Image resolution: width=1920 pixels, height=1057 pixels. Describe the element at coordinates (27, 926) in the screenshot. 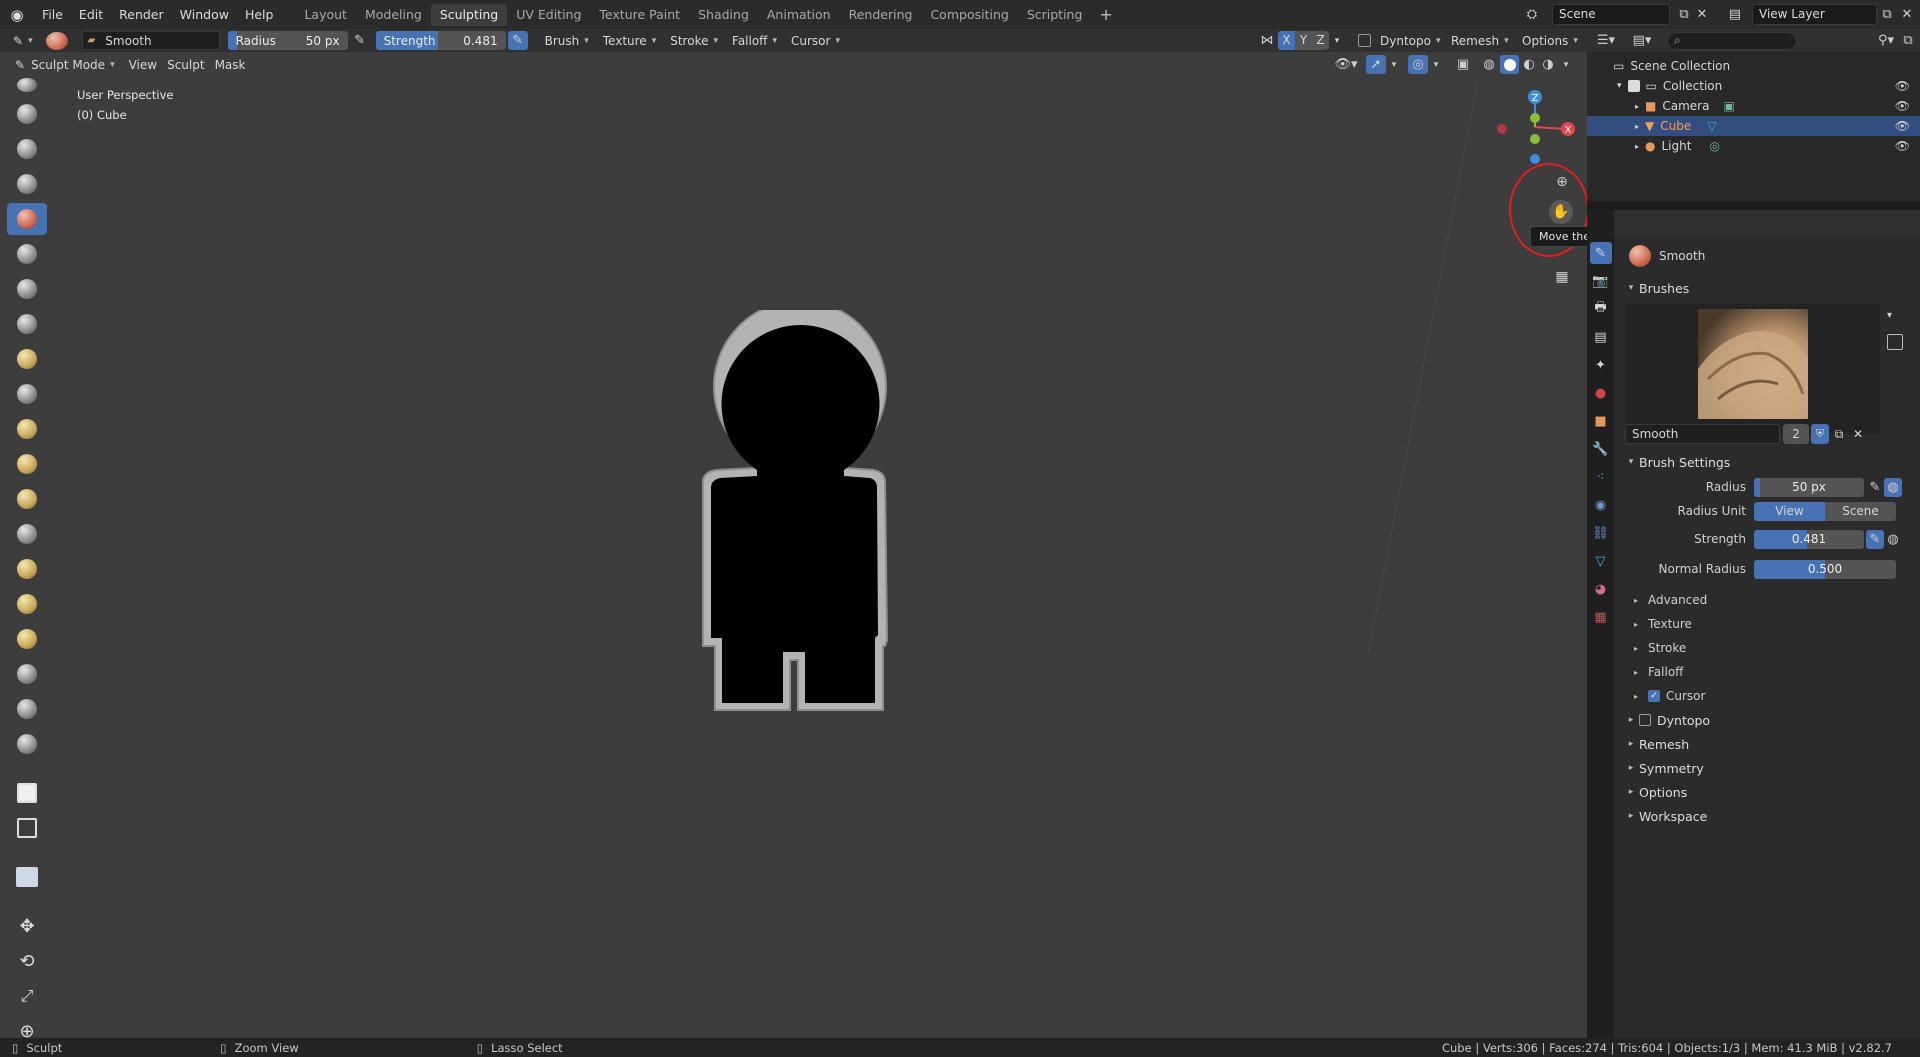

I see `tool-move: ✥` at that location.